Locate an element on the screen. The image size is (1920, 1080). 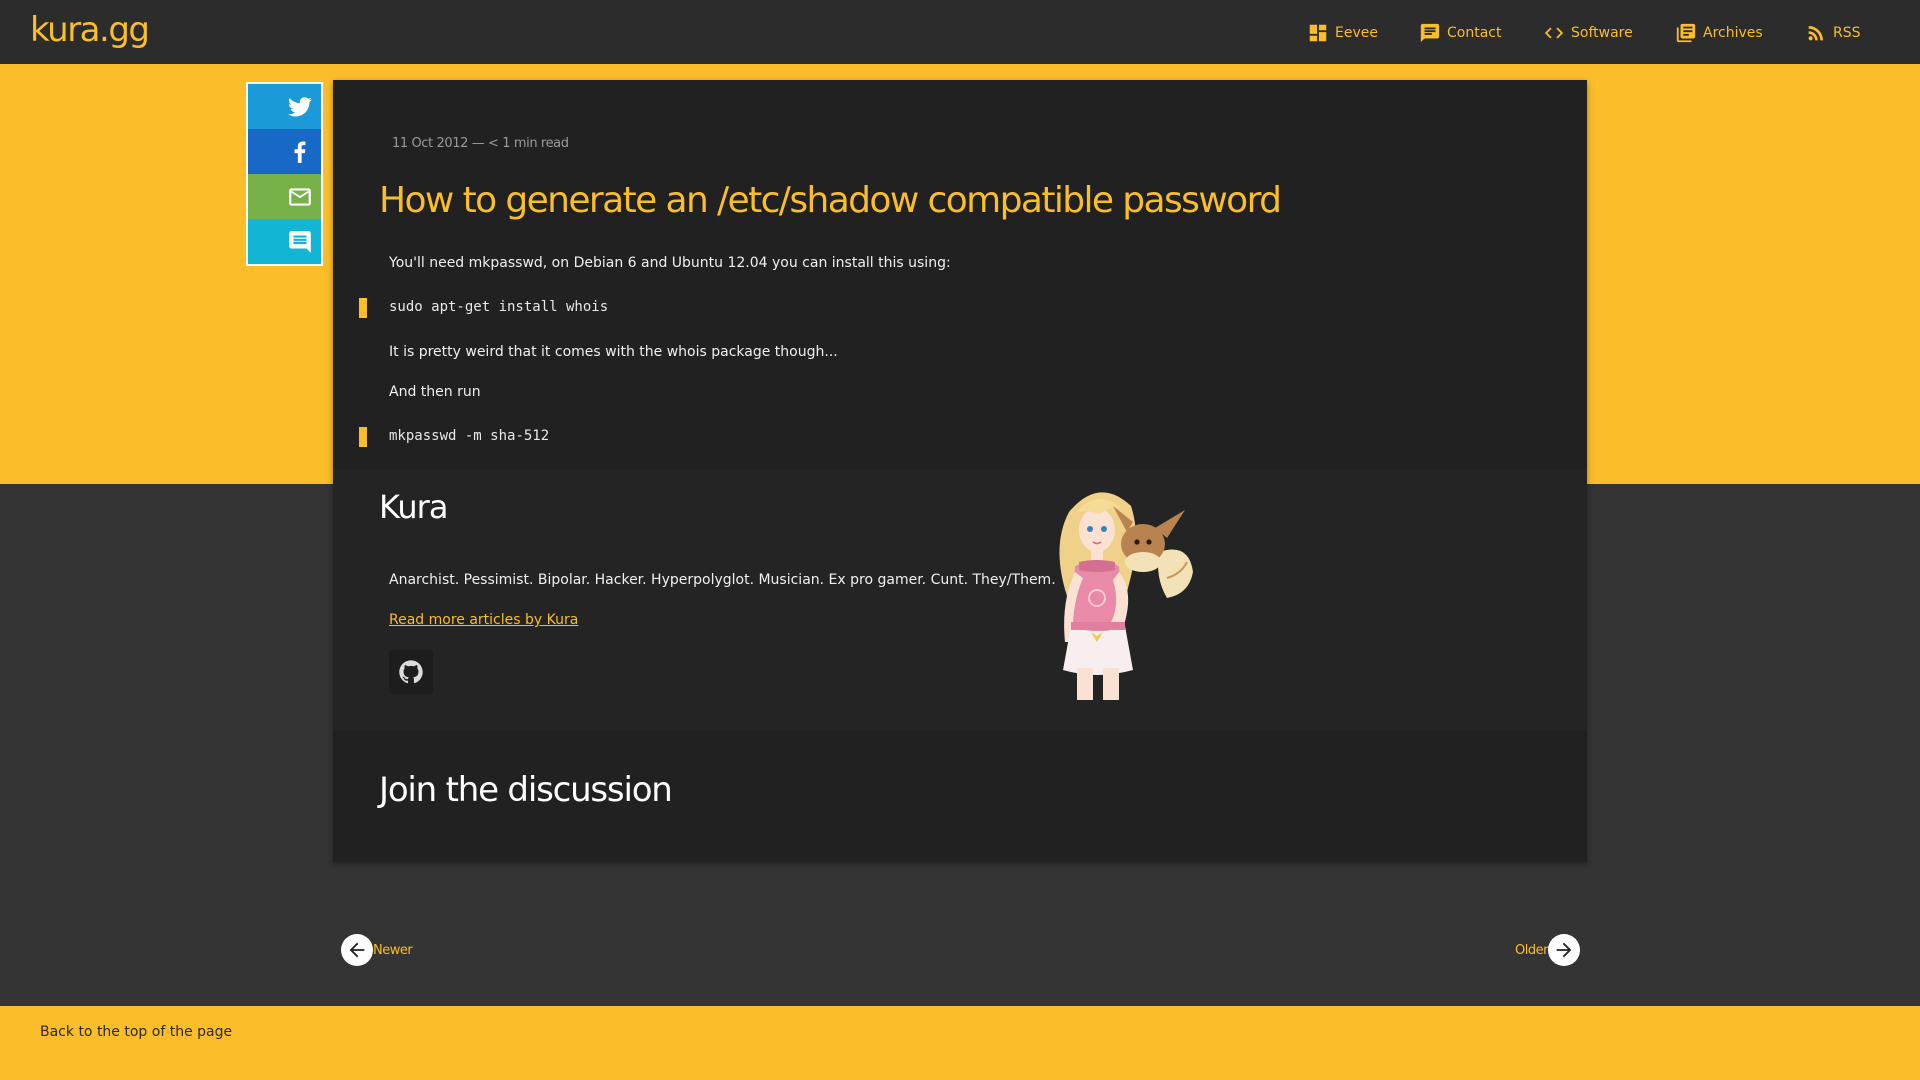
nav-rss: RSS is located at coordinates (1833, 33).